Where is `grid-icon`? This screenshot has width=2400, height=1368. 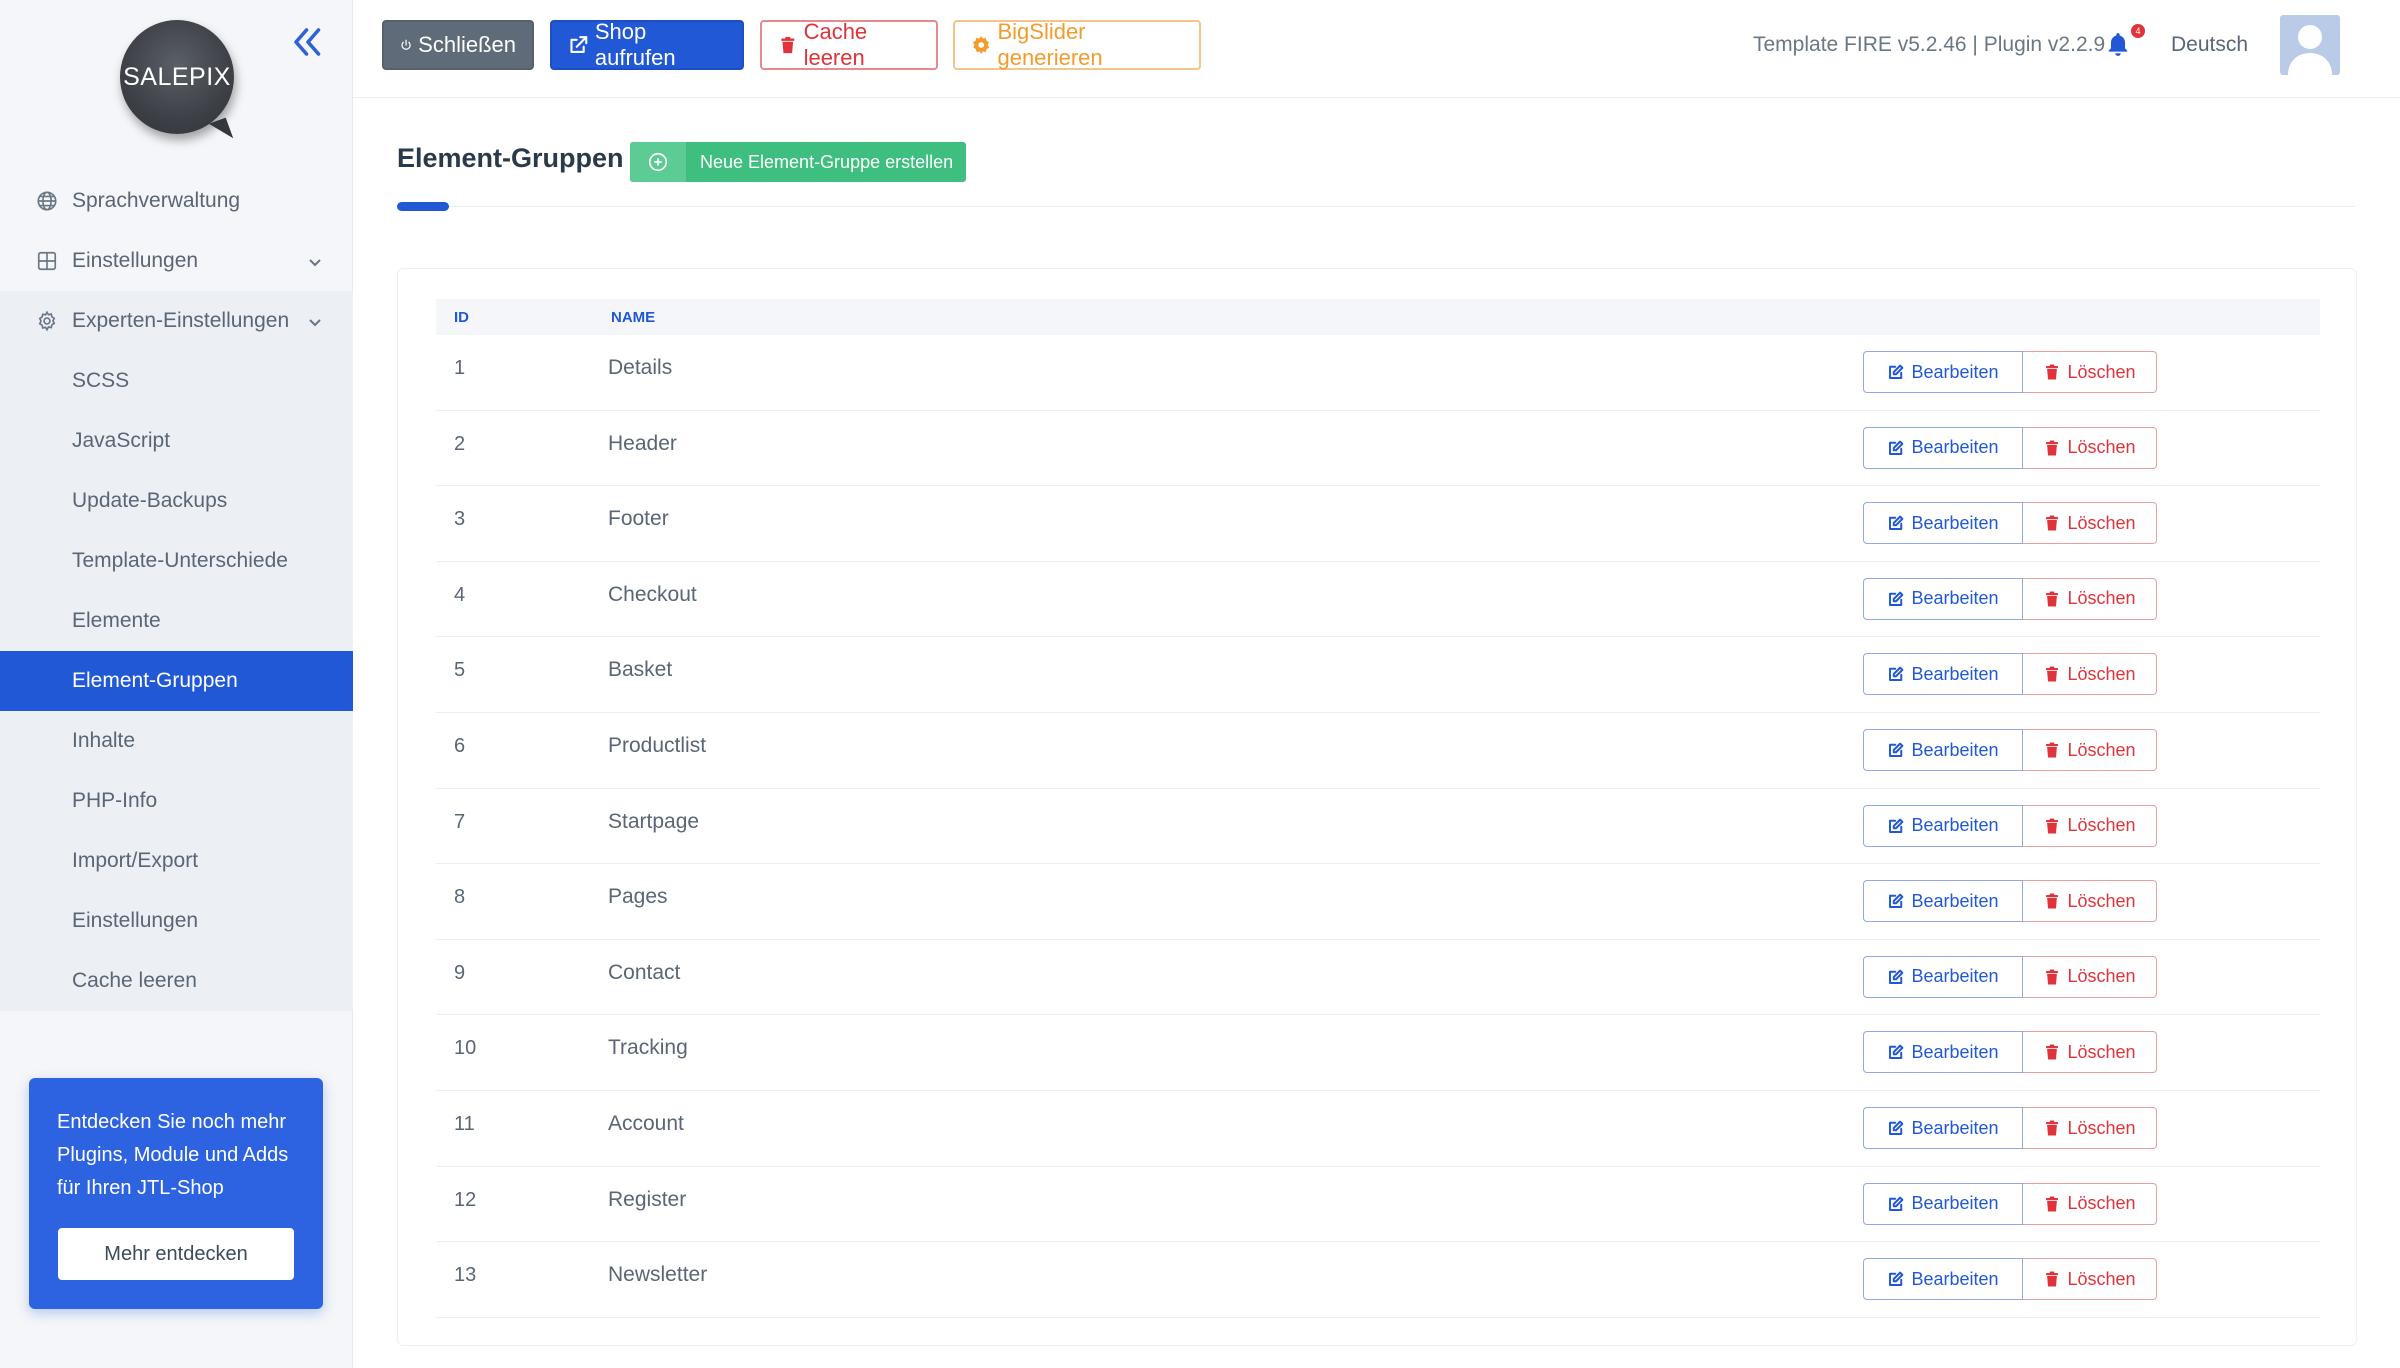 grid-icon is located at coordinates (47, 261).